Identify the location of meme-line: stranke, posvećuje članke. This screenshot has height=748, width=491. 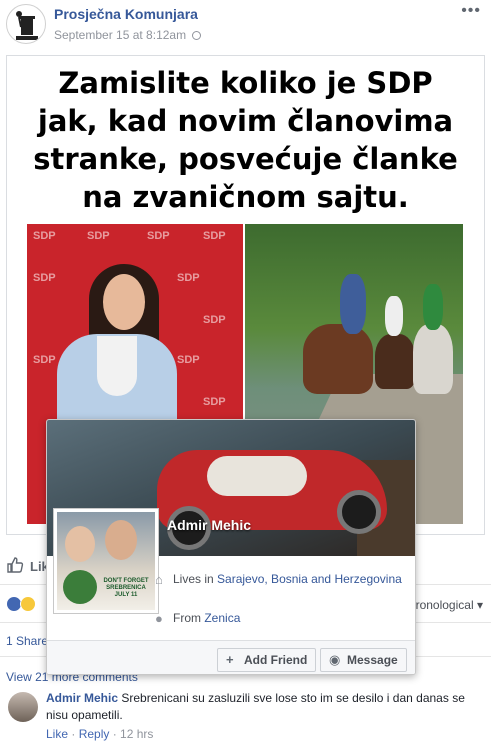
(245, 159).